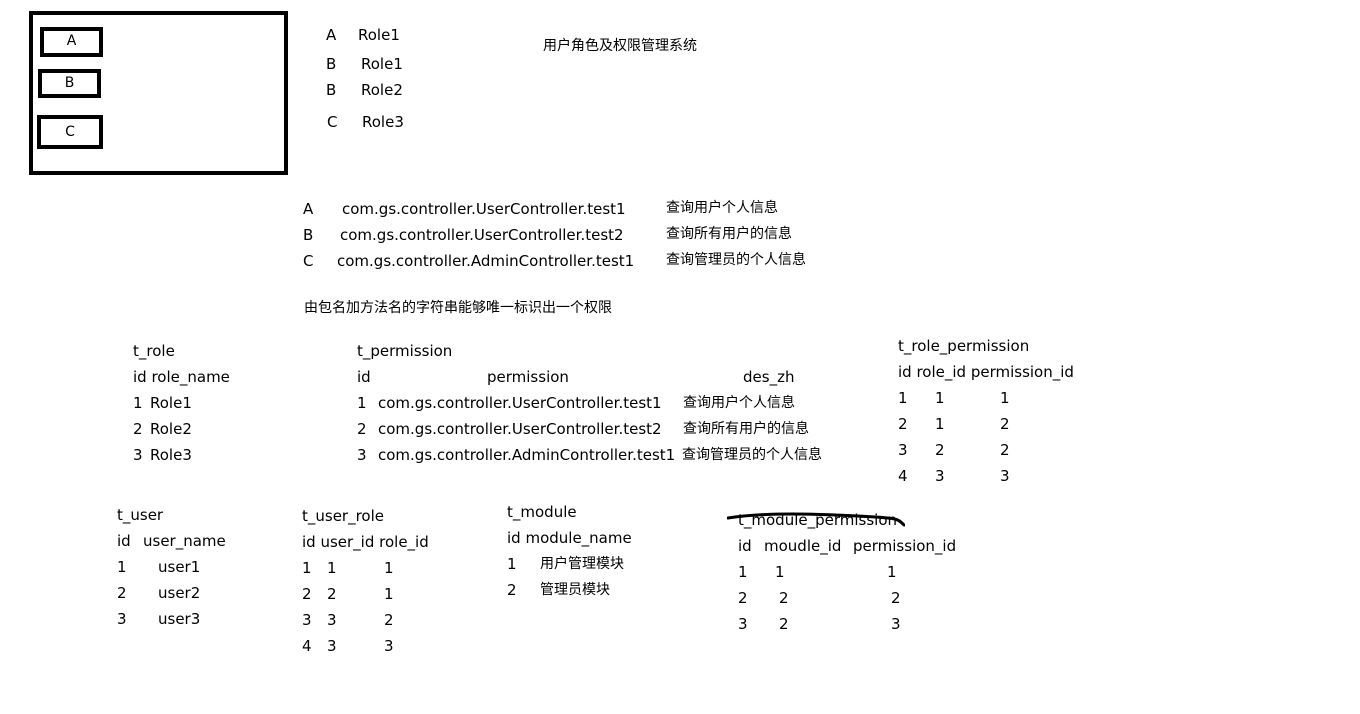 The width and height of the screenshot is (1360, 714). What do you see at coordinates (122, 619) in the screenshot?
I see `t-user-row-3-id: 3` at bounding box center [122, 619].